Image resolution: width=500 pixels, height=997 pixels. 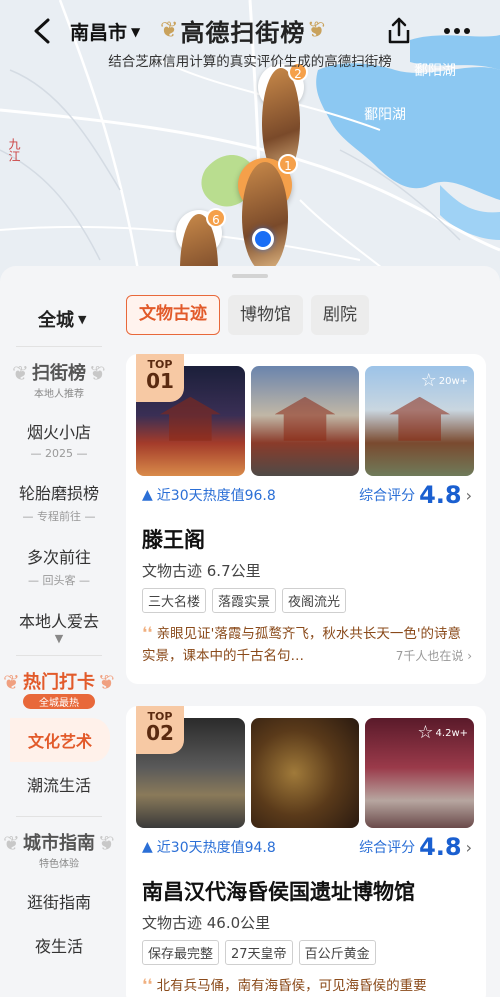 I want to click on sidebar-item-label: 多次前往, so click(x=58, y=557).